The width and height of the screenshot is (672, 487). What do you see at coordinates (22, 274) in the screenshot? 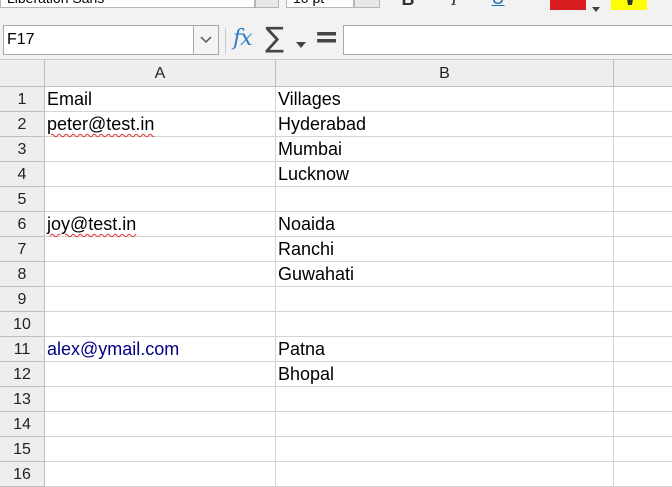
I see `row-header: 8` at bounding box center [22, 274].